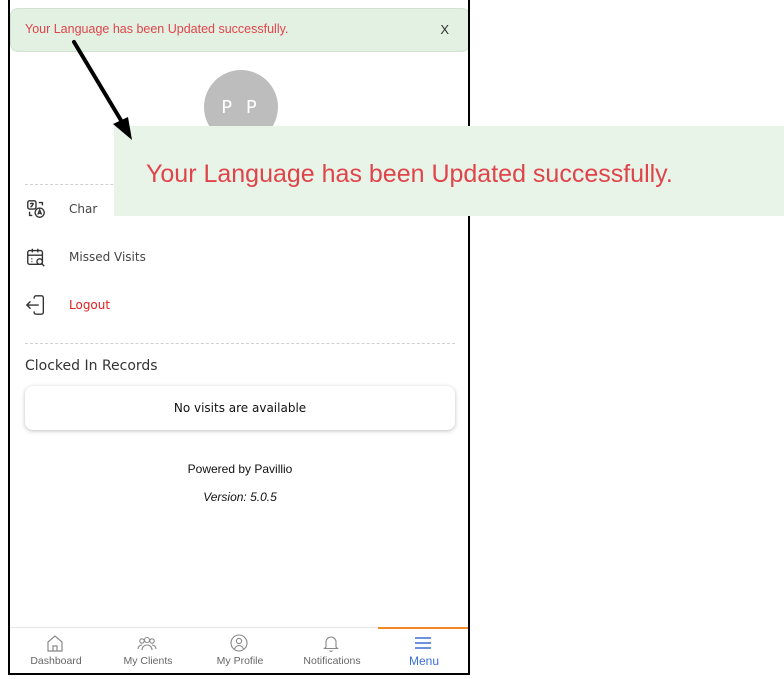  Describe the element at coordinates (331, 644) in the screenshot. I see `bell-icon` at that location.